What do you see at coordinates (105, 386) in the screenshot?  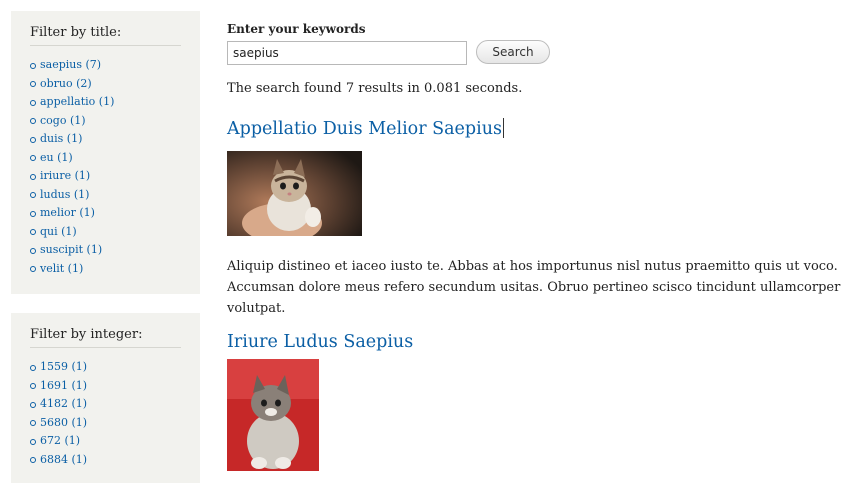 I see `facet-item: 1691 (1)` at bounding box center [105, 386].